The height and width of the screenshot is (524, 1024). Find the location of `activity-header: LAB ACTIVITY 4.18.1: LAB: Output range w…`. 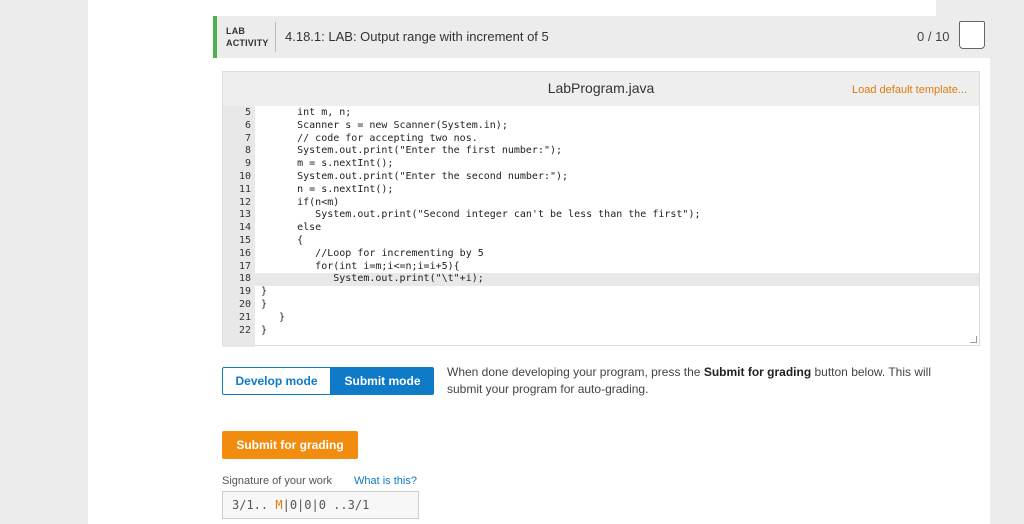

activity-header: LAB ACTIVITY 4.18.1: LAB: Output range w… is located at coordinates (601, 37).